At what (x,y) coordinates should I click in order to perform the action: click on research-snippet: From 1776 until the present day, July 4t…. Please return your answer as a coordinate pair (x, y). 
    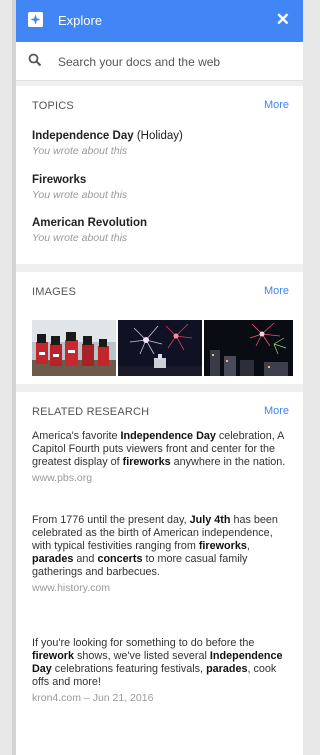
    Looking at the image, I should click on (163, 546).